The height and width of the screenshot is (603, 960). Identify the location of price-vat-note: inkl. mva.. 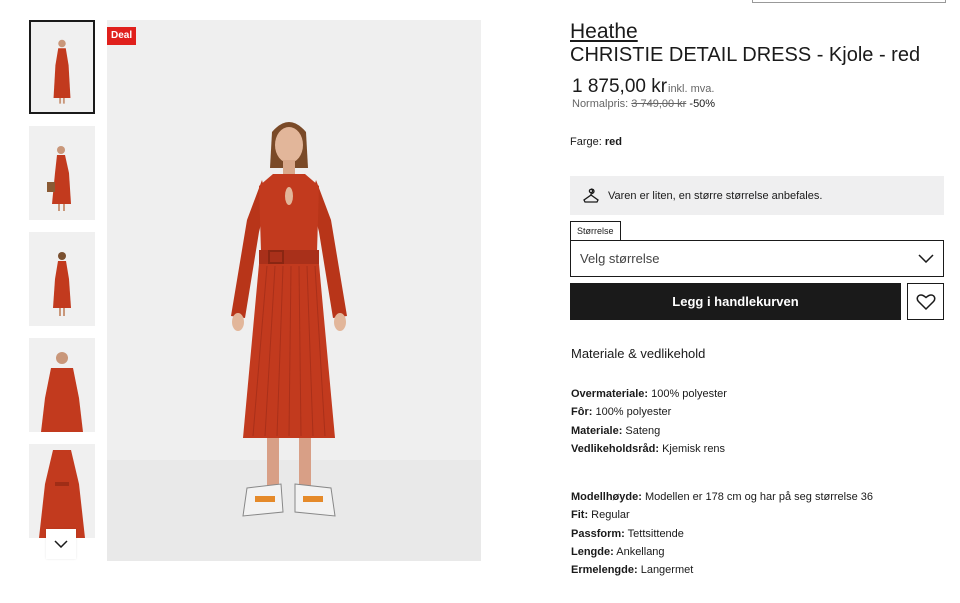
(691, 89).